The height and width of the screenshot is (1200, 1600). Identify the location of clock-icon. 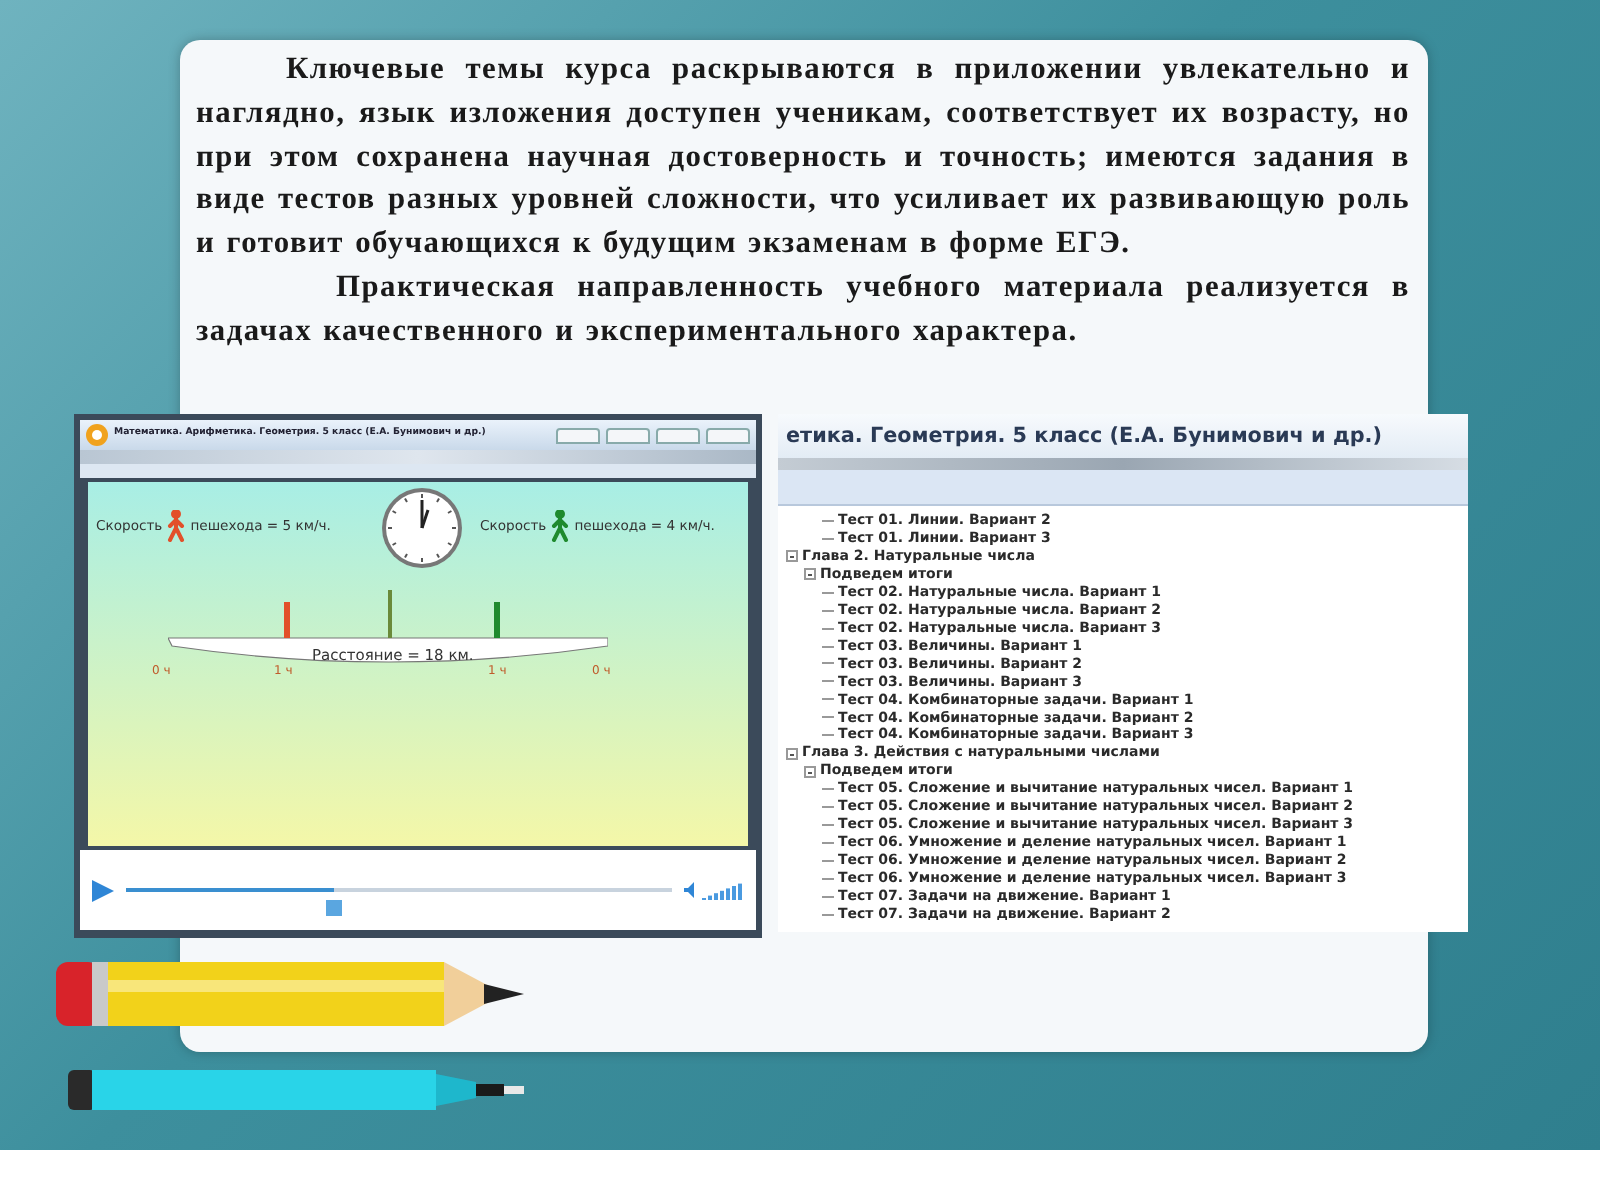
(422, 528).